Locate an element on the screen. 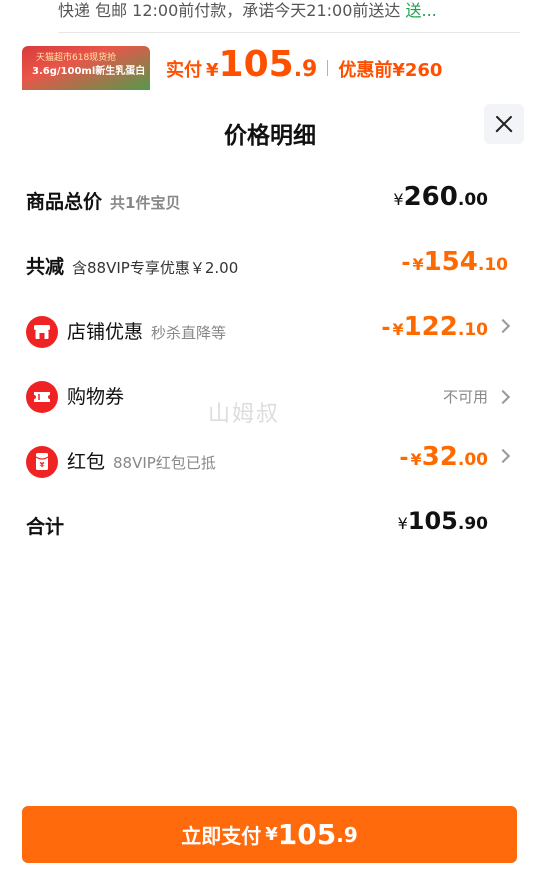 Image resolution: width=540 pixels, height=886 pixels. store-discount-title: 店铺优惠 is located at coordinates (105, 332).